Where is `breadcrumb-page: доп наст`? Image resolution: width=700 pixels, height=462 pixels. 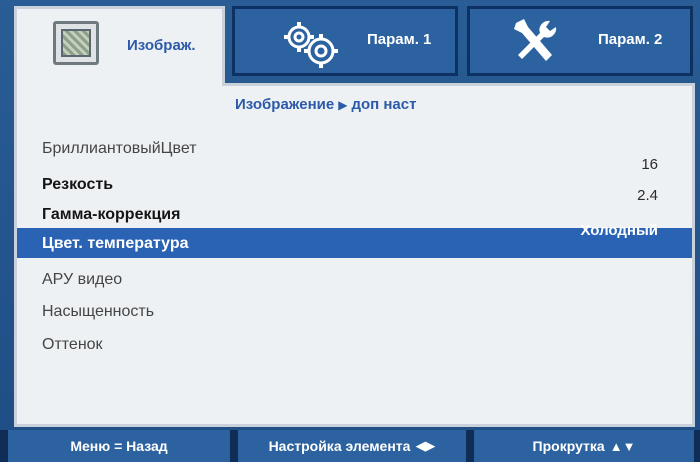
breadcrumb-page: доп наст is located at coordinates (384, 104).